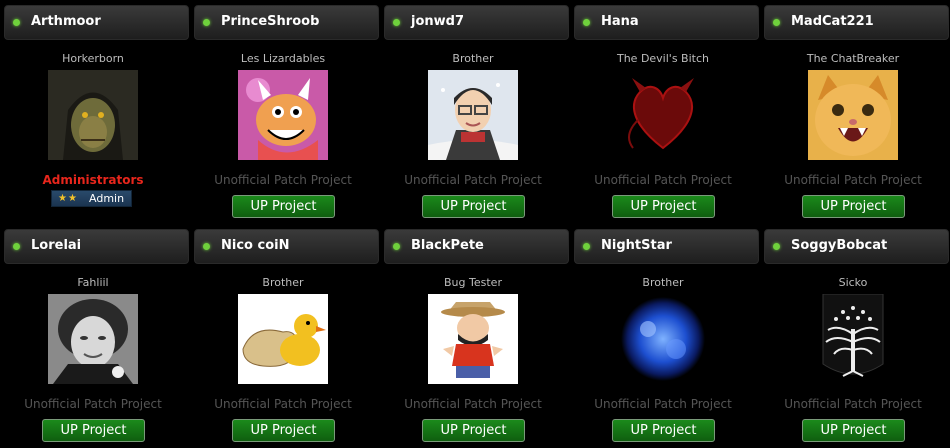  I want to click on white-tree-avatar, so click(853, 339).